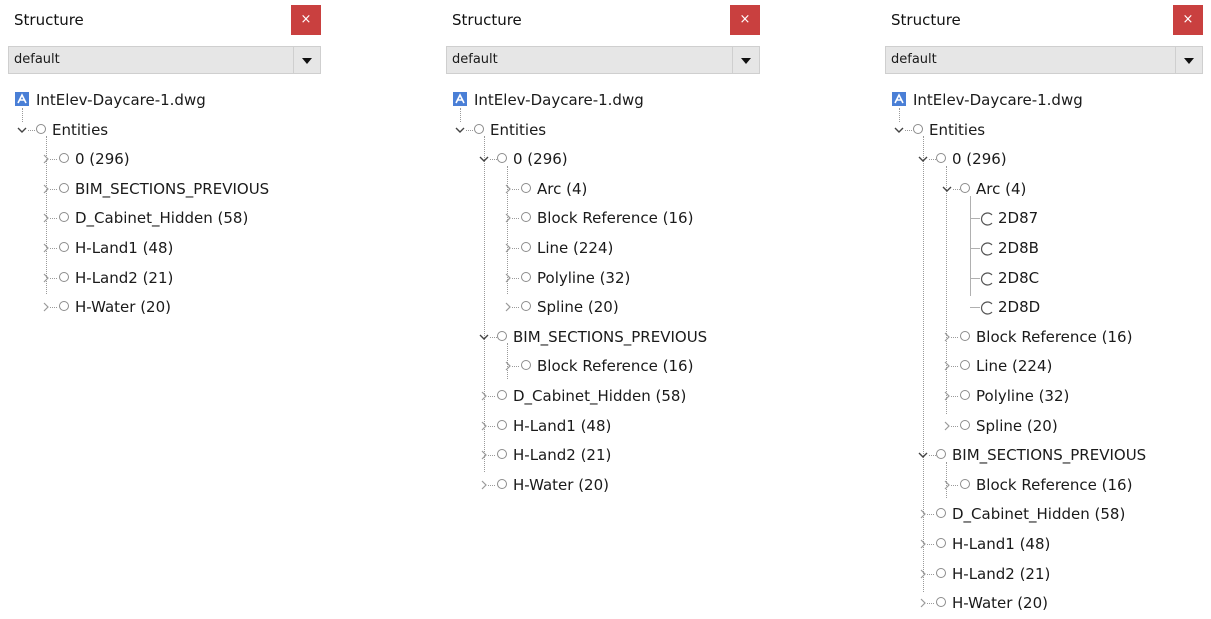  Describe the element at coordinates (1001, 544) in the screenshot. I see `tree-node-label: H-Land1 (48)` at that location.